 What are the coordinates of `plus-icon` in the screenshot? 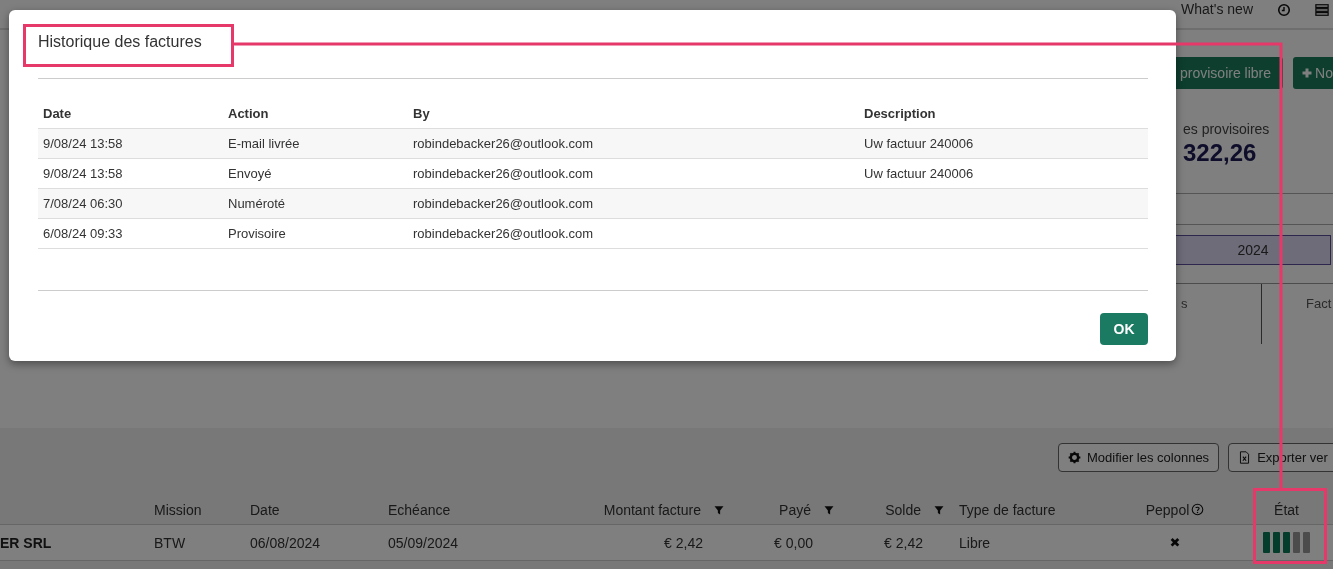 It's located at (1307, 73).